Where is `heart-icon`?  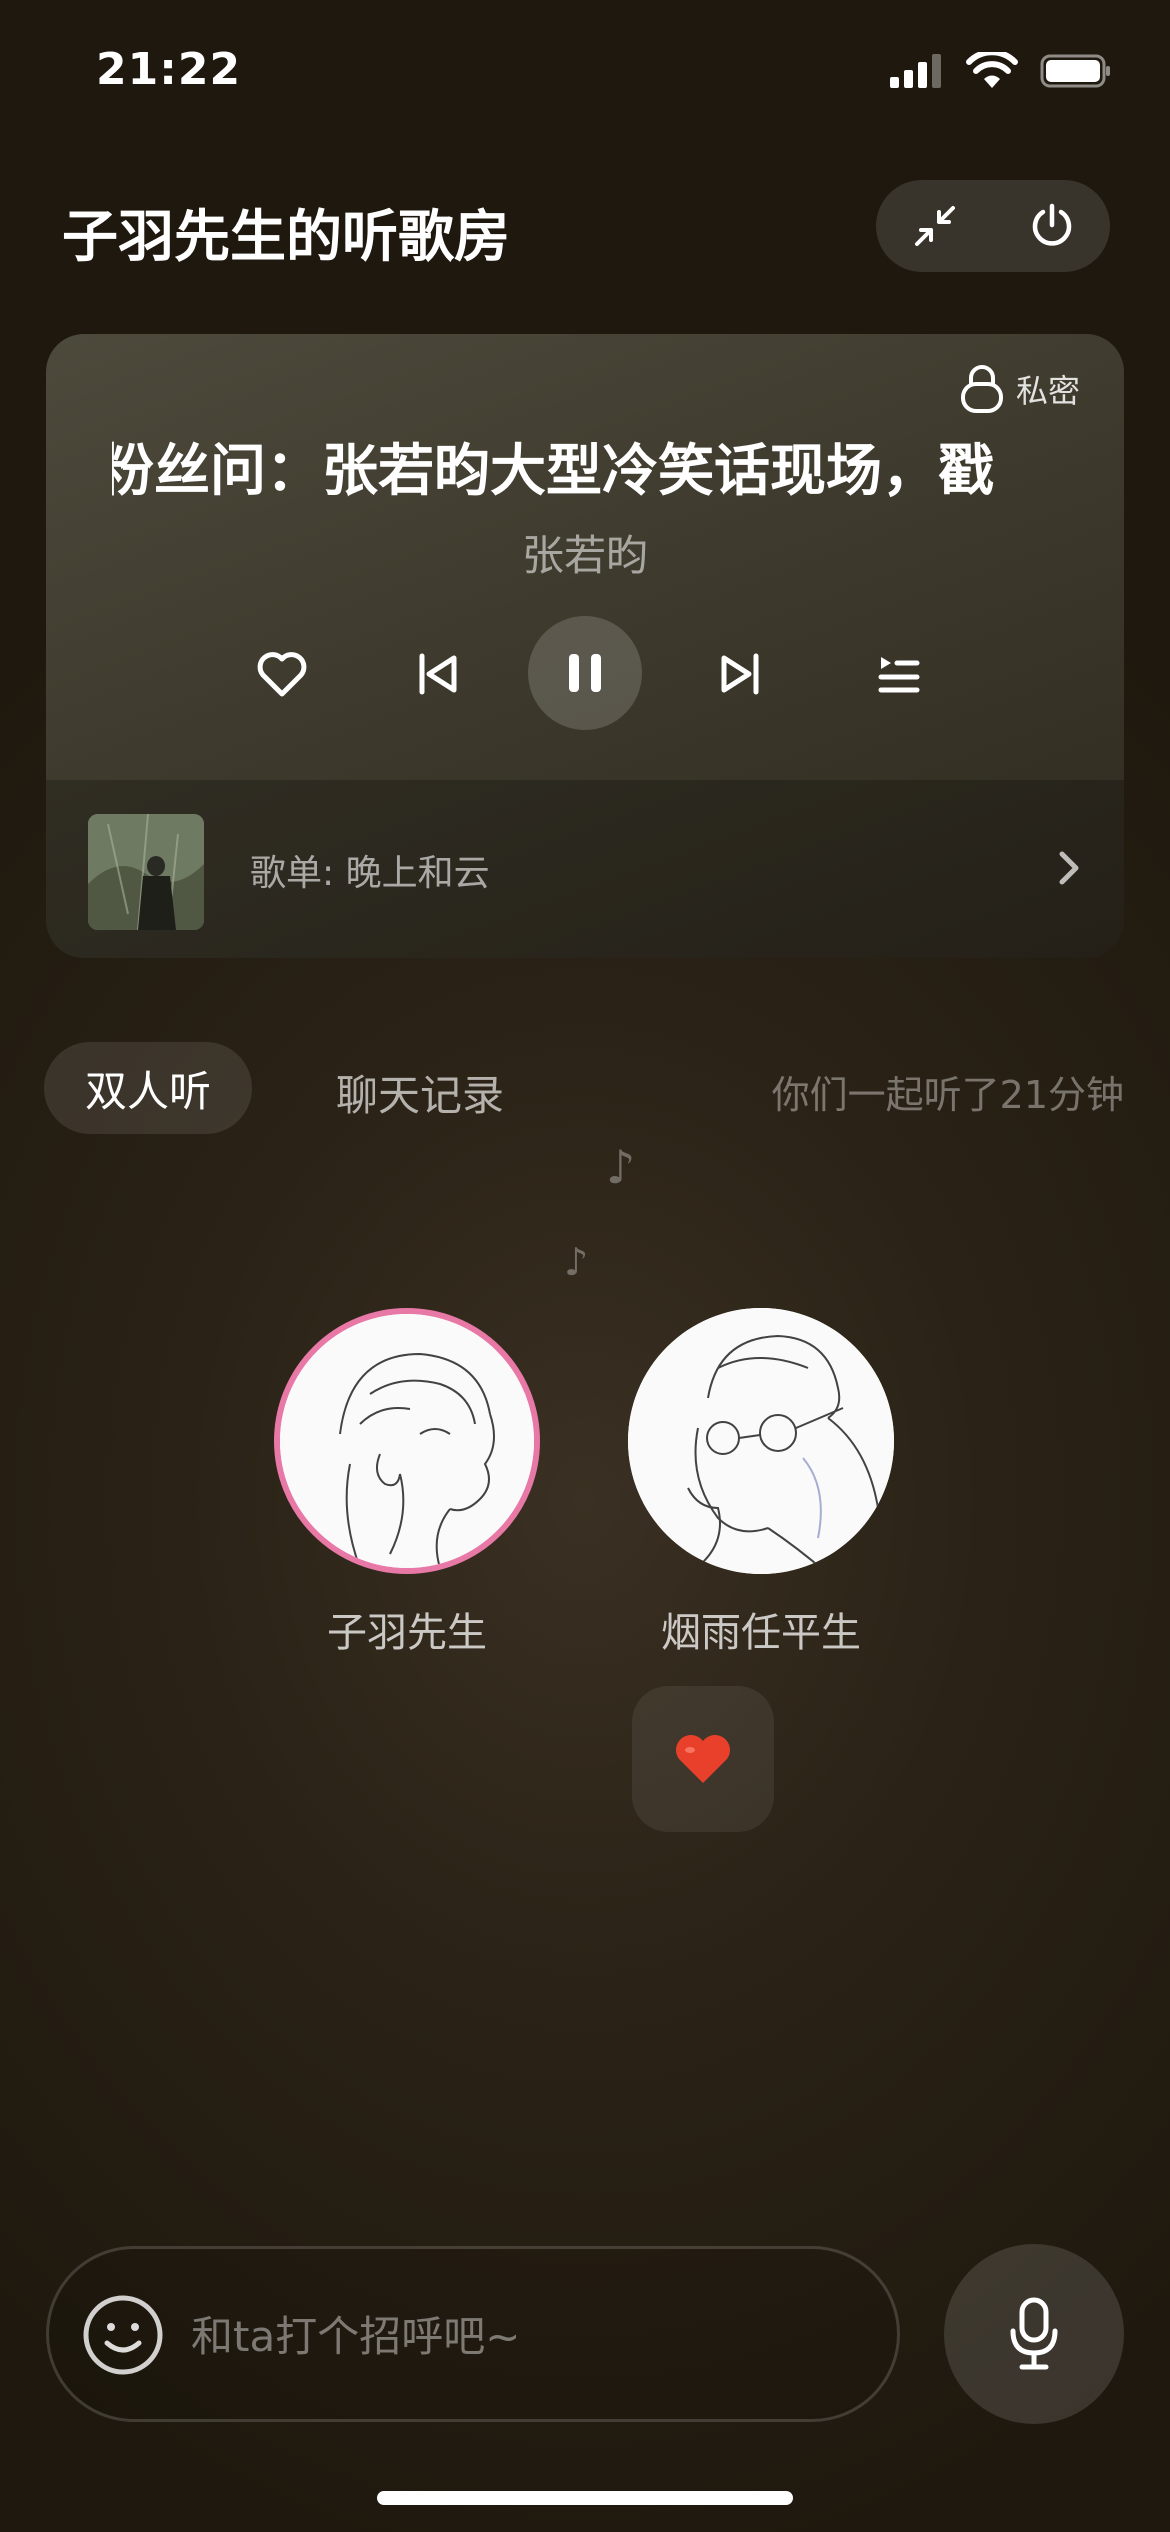
heart-icon is located at coordinates (703, 1759).